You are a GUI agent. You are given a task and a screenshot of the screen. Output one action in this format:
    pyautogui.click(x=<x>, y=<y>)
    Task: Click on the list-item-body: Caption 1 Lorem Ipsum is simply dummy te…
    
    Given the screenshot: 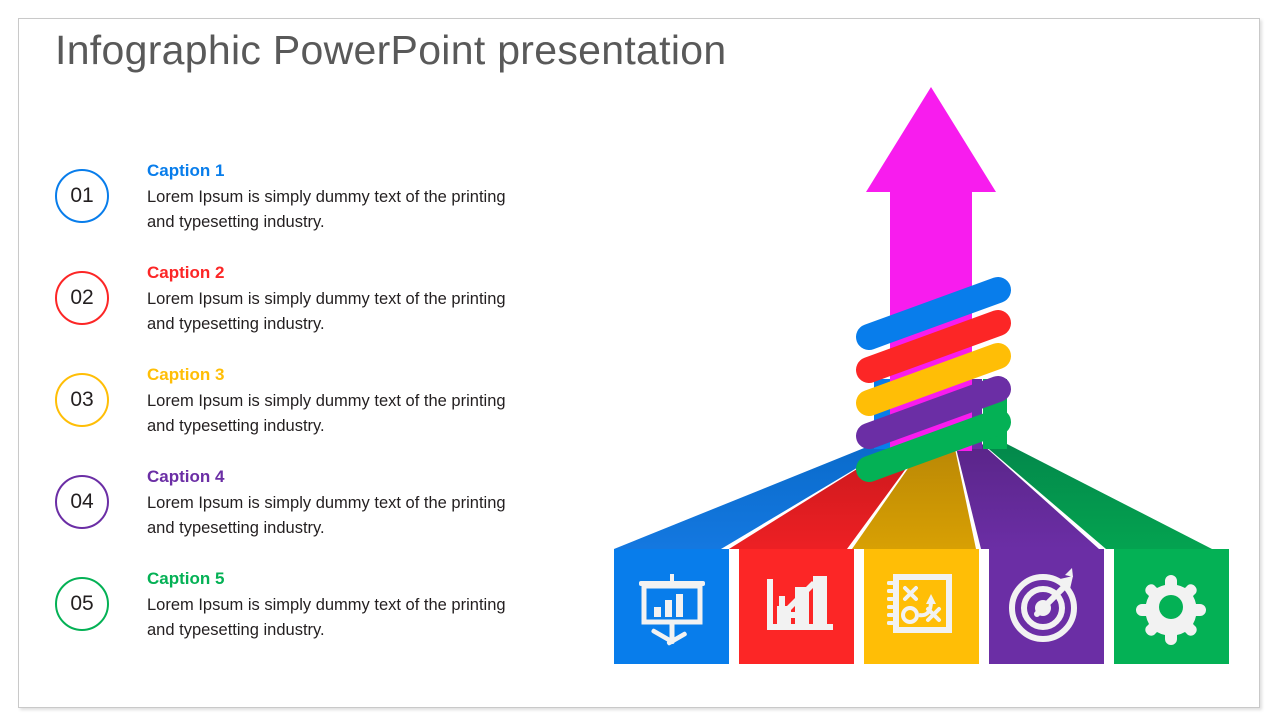 What is the action you would take?
    pyautogui.click(x=327, y=197)
    